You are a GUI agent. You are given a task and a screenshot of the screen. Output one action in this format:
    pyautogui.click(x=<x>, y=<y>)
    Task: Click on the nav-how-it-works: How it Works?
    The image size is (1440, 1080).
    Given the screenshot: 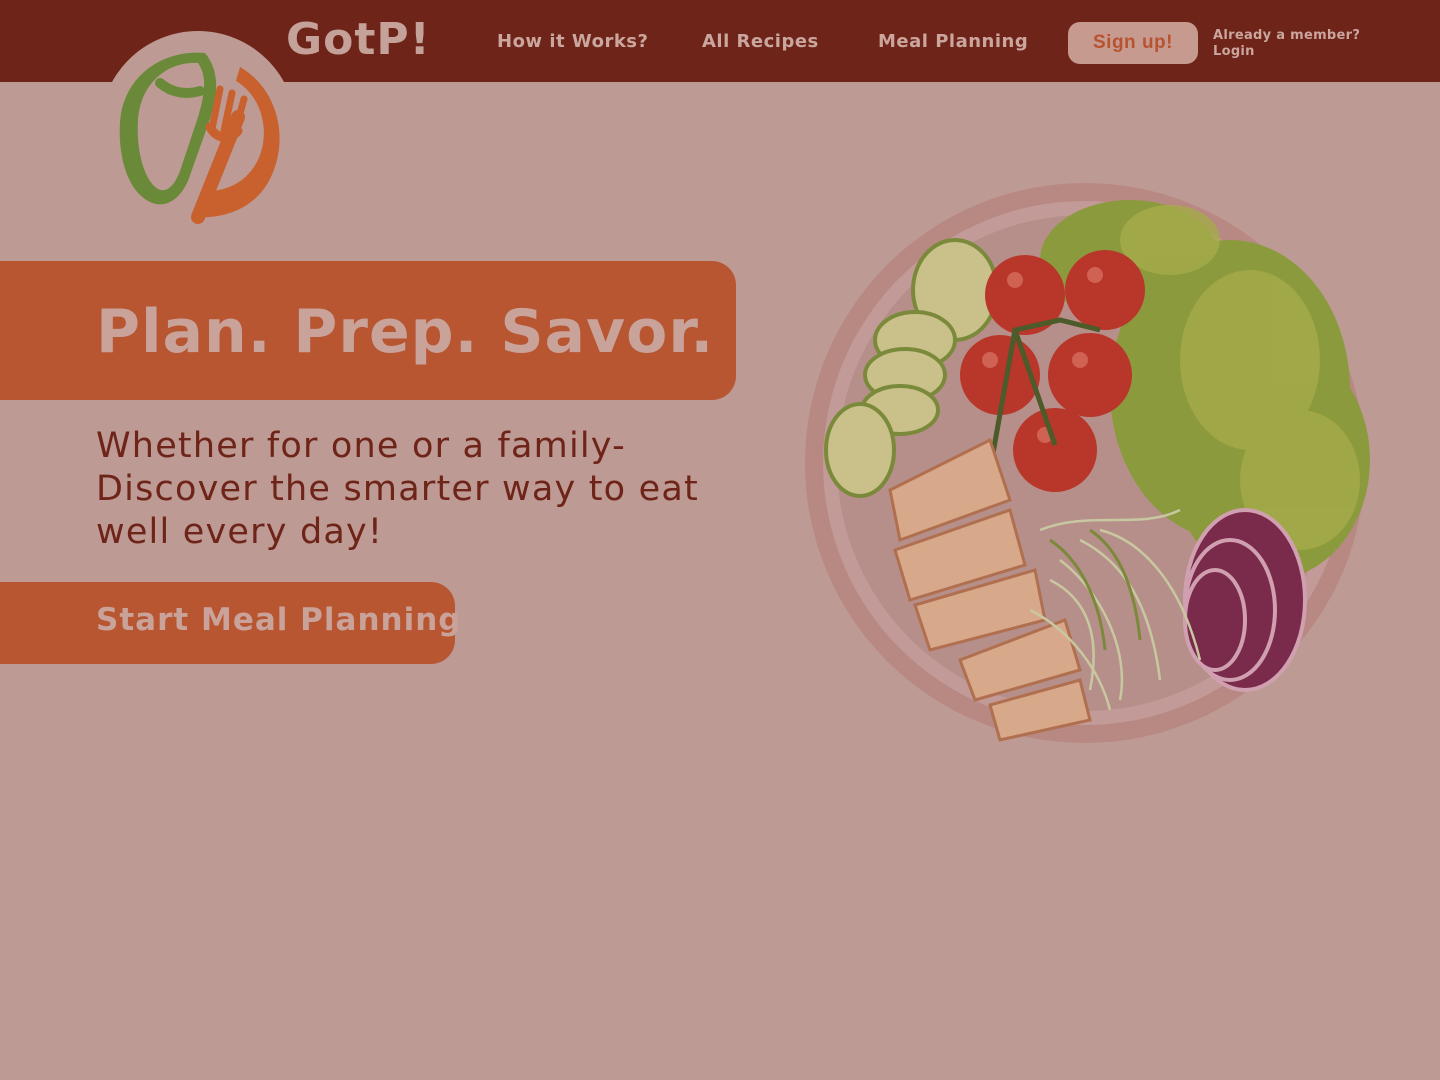 What is the action you would take?
    pyautogui.click(x=572, y=41)
    